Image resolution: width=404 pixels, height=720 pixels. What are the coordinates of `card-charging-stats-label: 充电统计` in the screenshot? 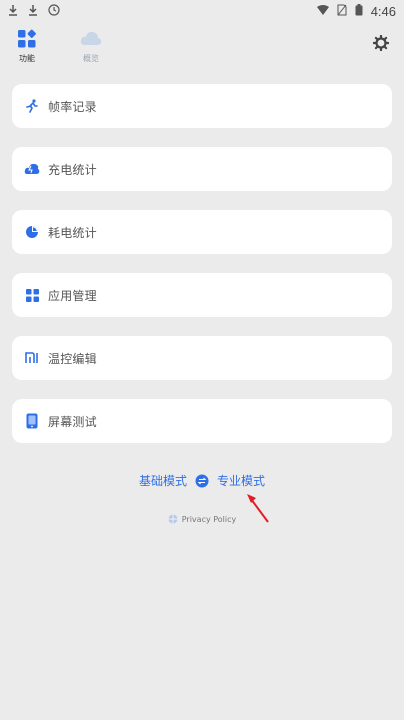 It's located at (72, 169).